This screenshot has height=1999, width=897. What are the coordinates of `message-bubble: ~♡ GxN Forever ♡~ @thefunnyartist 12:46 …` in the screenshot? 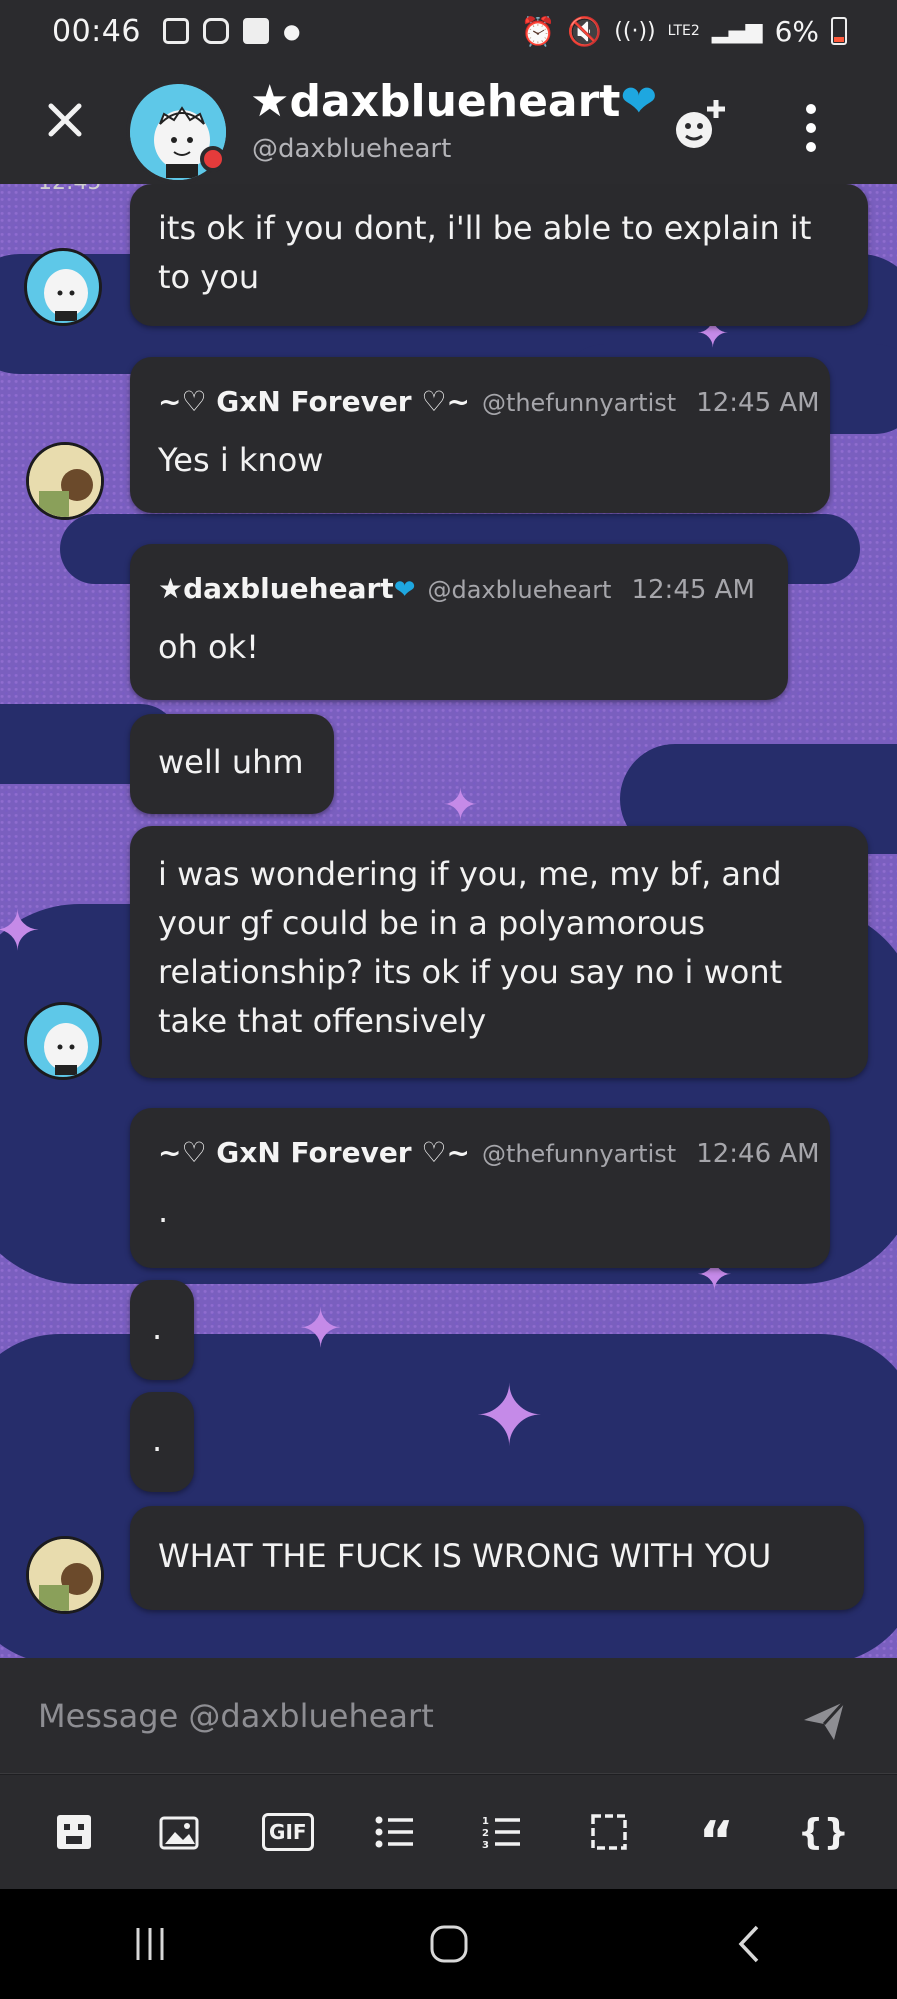 It's located at (480, 1188).